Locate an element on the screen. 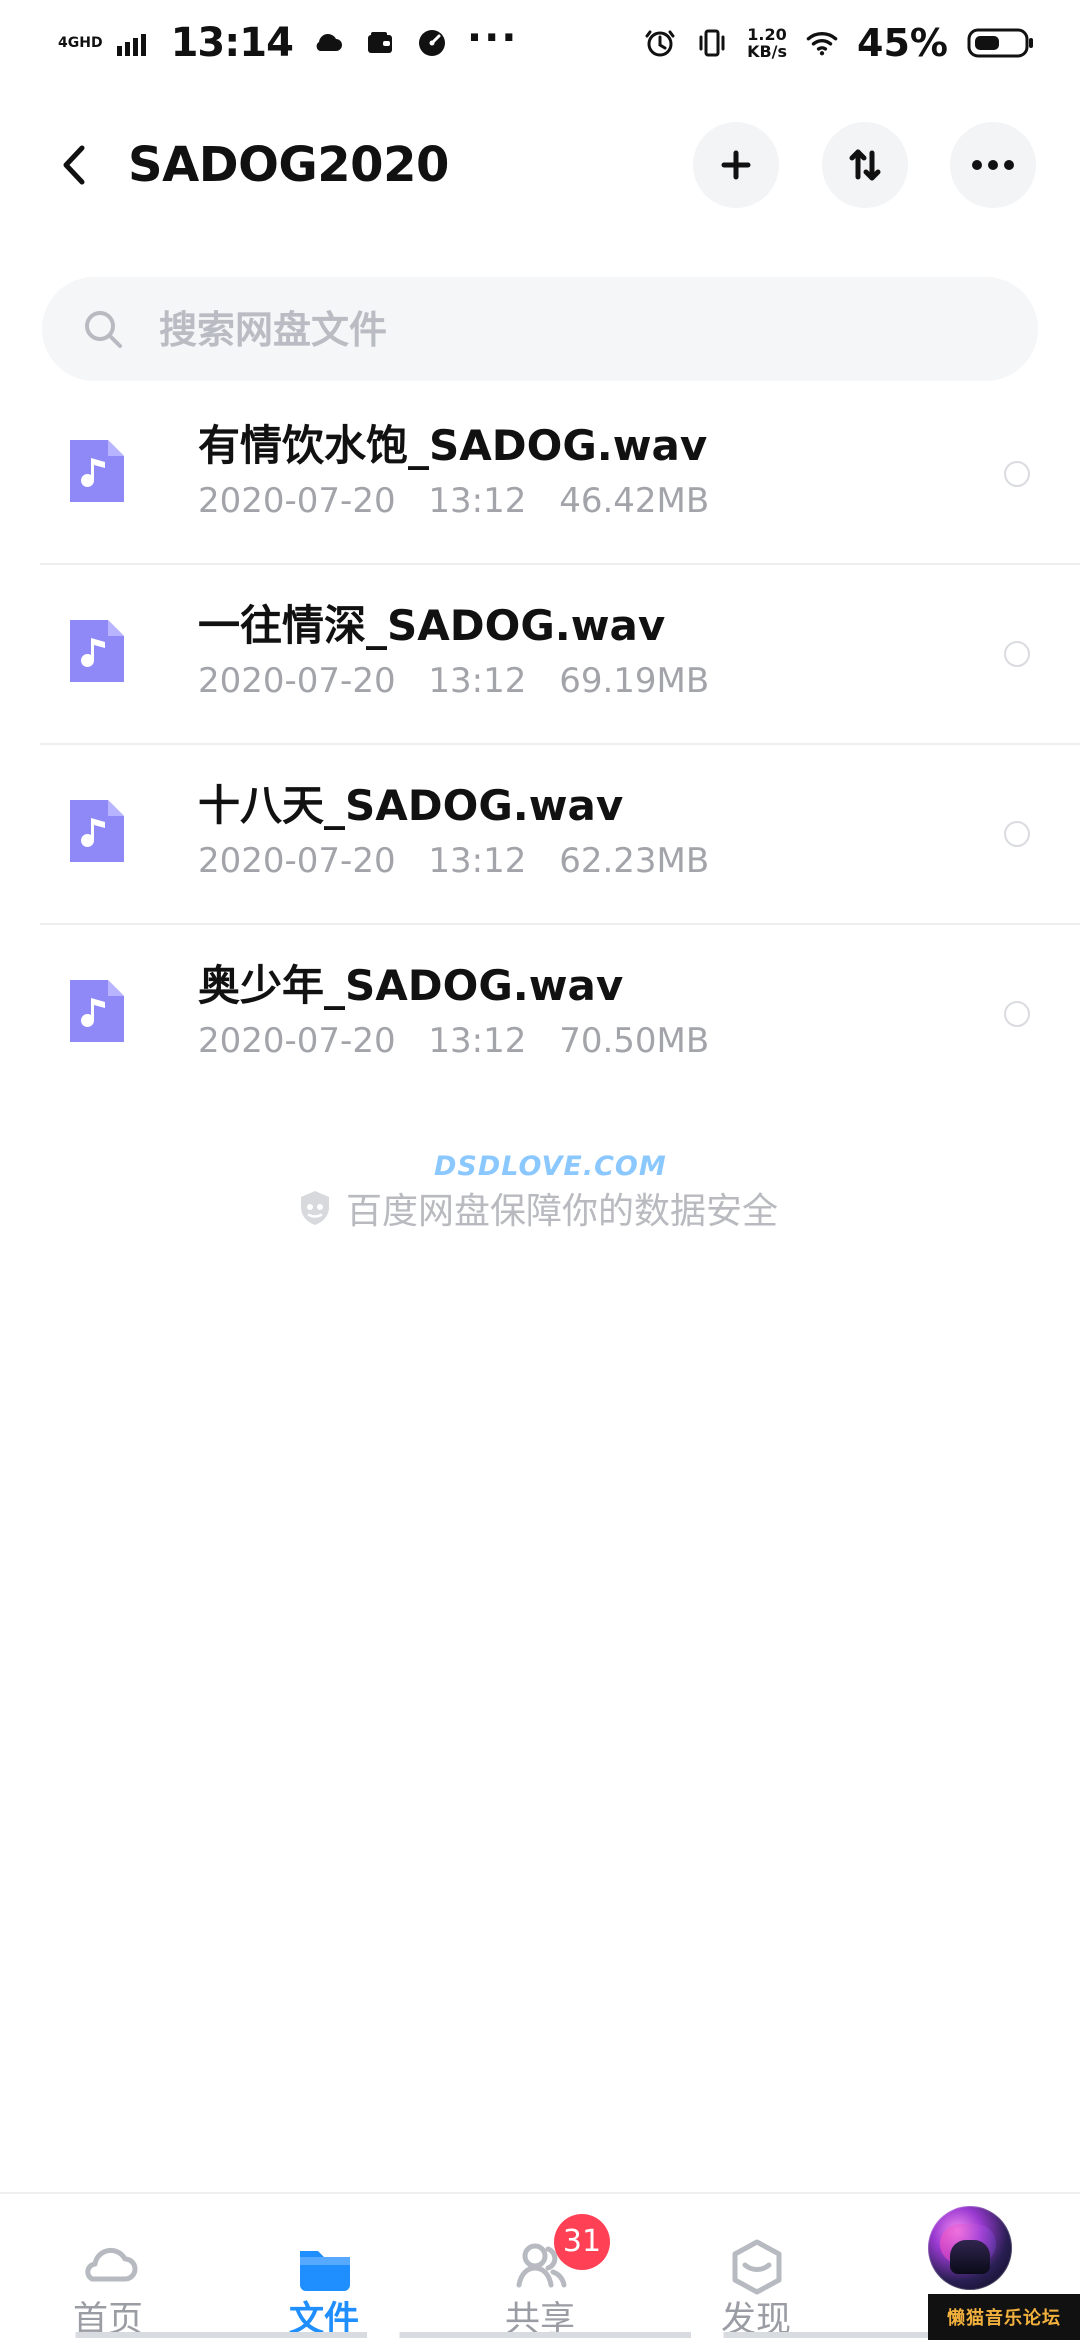 The image size is (1080, 2342). file-name: 奥少年_SADOG.wav is located at coordinates (411, 985).